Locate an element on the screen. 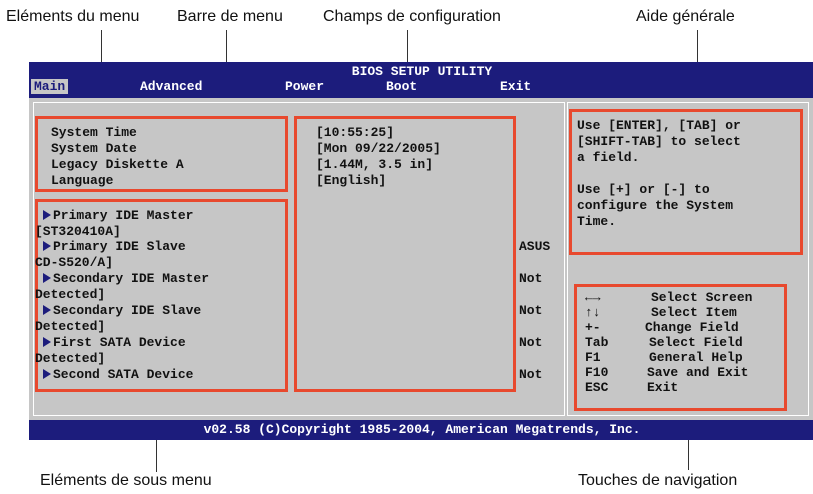 The image size is (813, 494). help-line: Use [ENTER], [TAB] or is located at coordinates (659, 125).